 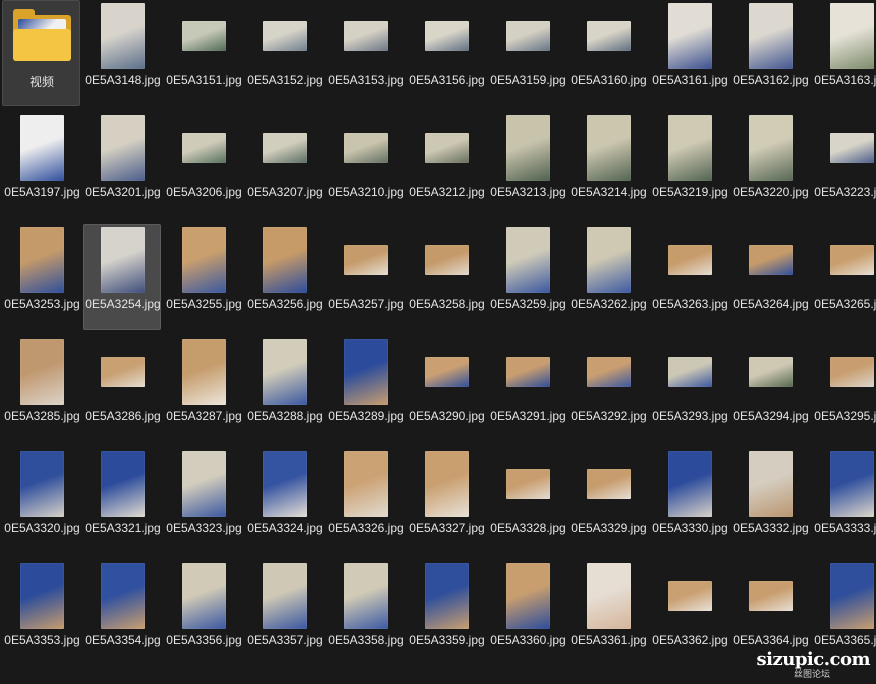 What do you see at coordinates (41, 165) in the screenshot?
I see `file-item: 0E5A3197.jpg` at bounding box center [41, 165].